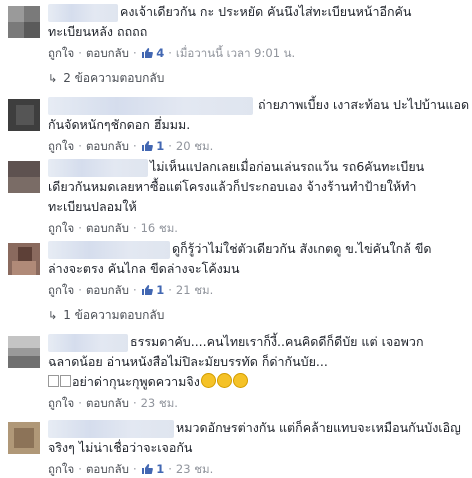 This screenshot has width=472, height=478. I want to click on comment-meta: ถูกใจ · ตอบกลับ · 1 · 20 ชม., so click(131, 146).